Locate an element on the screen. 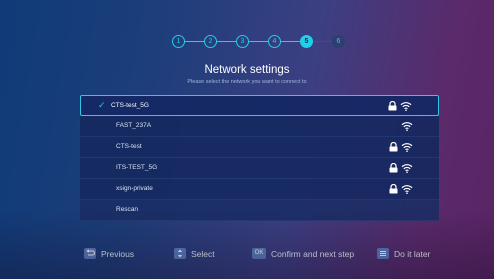 Image resolution: width=494 pixels, height=279 pixels. select-hint: Select is located at coordinates (194, 253).